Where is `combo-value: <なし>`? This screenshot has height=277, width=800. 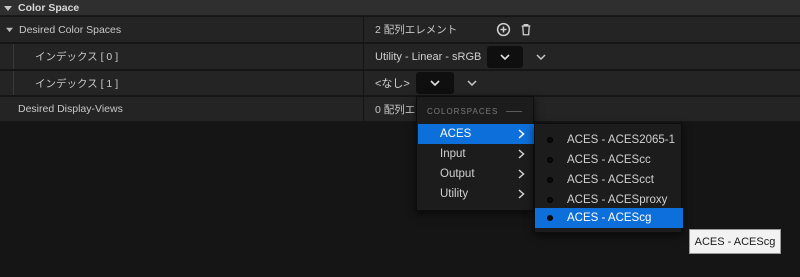 combo-value: <なし> is located at coordinates (392, 83).